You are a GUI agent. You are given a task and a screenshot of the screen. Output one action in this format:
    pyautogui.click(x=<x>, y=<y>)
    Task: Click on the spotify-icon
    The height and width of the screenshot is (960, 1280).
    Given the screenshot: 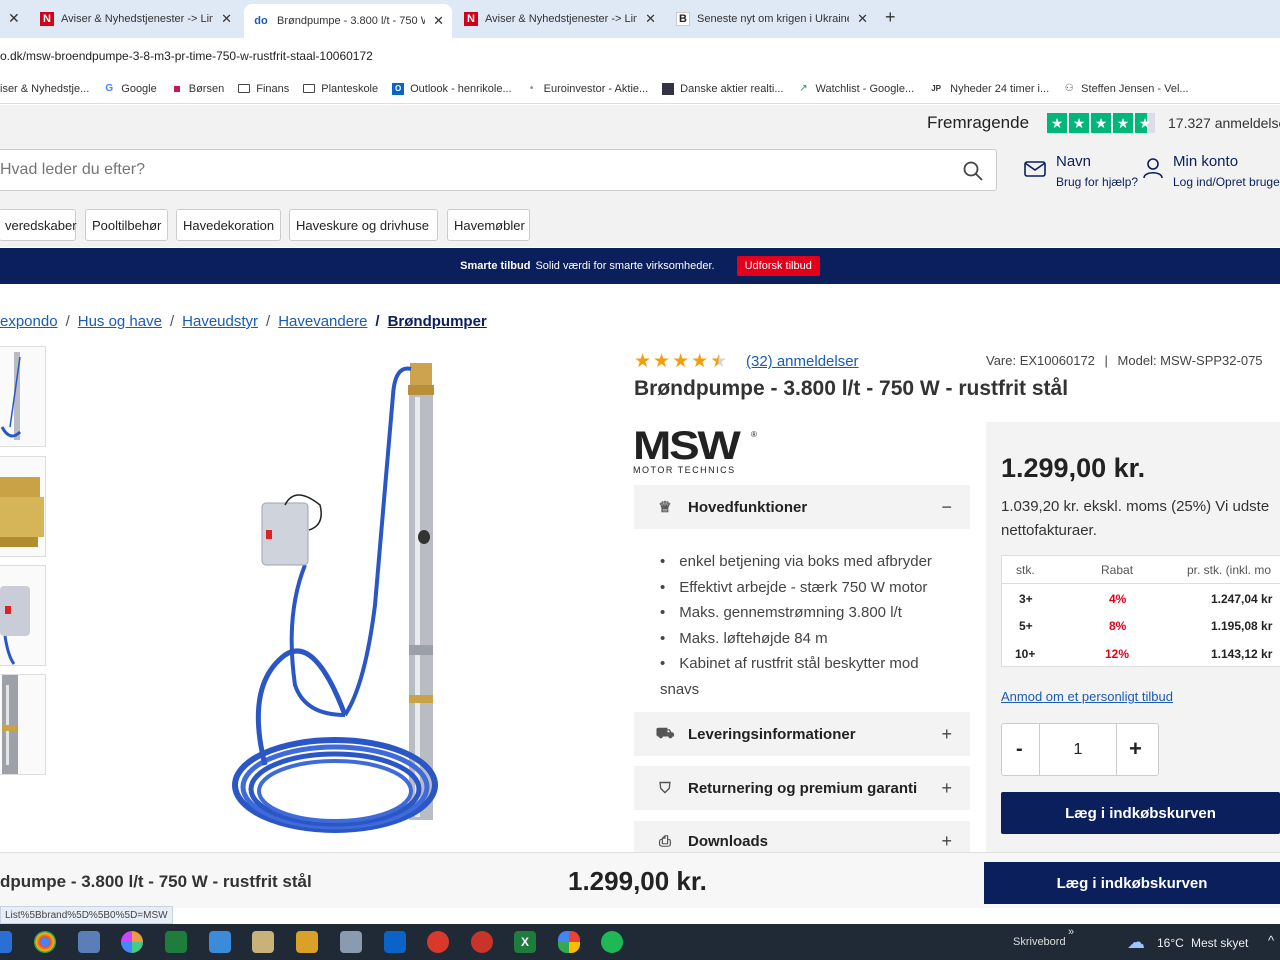 What is the action you would take?
    pyautogui.click(x=612, y=942)
    